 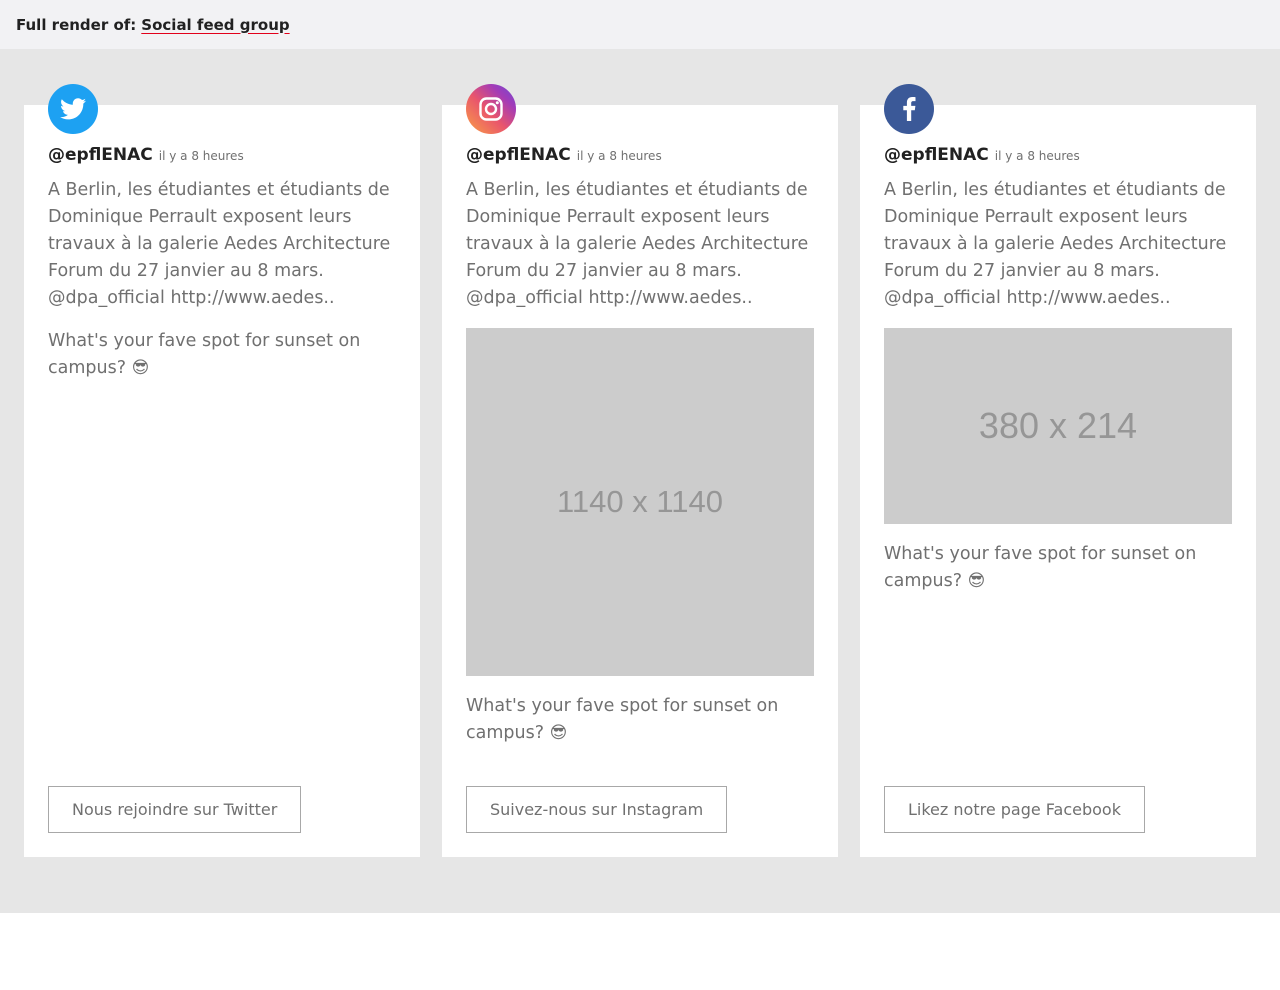 I want to click on follow-instagram-button: Suivez-nous sur Instagram, so click(x=597, y=809).